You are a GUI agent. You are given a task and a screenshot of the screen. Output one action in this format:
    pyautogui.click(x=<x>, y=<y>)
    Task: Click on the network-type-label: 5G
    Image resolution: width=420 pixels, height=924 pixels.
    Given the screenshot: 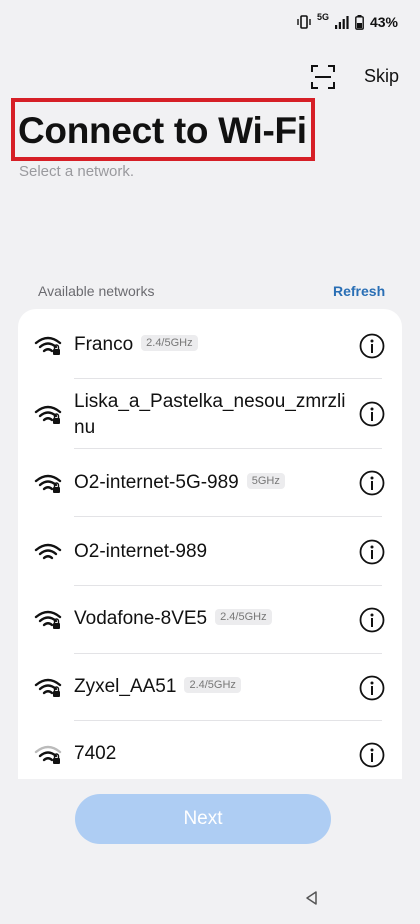 What is the action you would take?
    pyautogui.click(x=322, y=17)
    